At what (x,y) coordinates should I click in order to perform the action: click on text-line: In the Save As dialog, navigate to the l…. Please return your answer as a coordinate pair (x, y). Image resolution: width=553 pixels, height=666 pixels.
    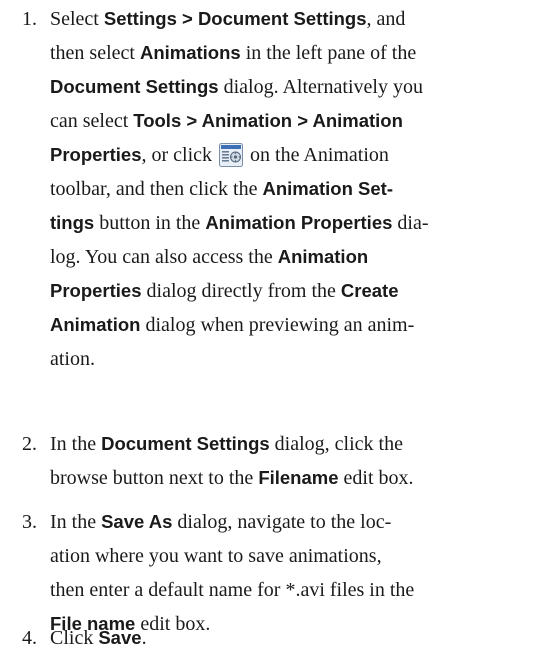
    Looking at the image, I should click on (290, 522).